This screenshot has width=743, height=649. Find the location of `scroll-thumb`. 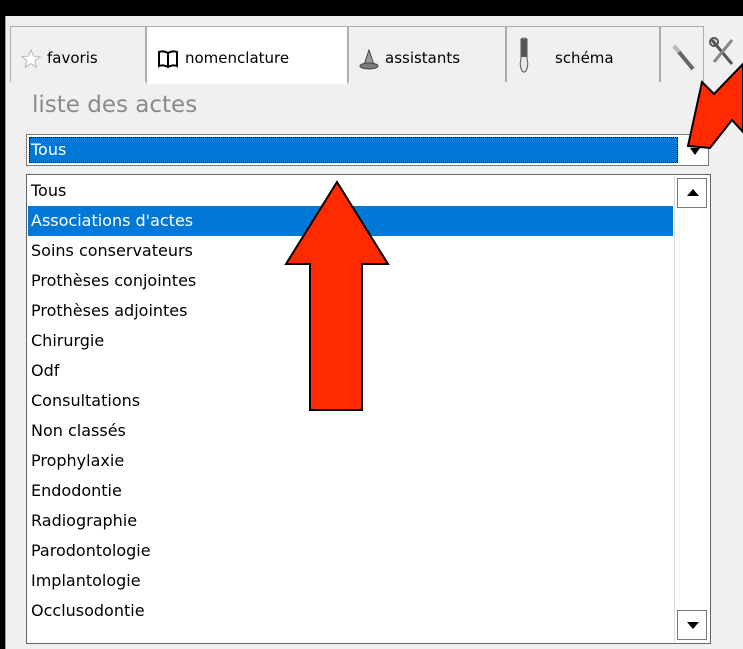

scroll-thumb is located at coordinates (692, 408).